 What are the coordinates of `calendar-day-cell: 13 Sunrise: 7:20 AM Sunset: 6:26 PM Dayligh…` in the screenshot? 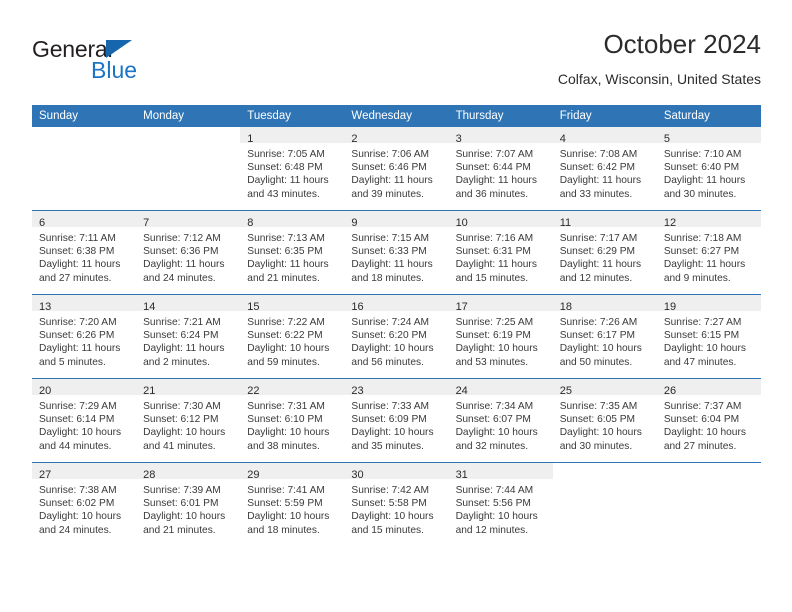 It's located at (84, 336).